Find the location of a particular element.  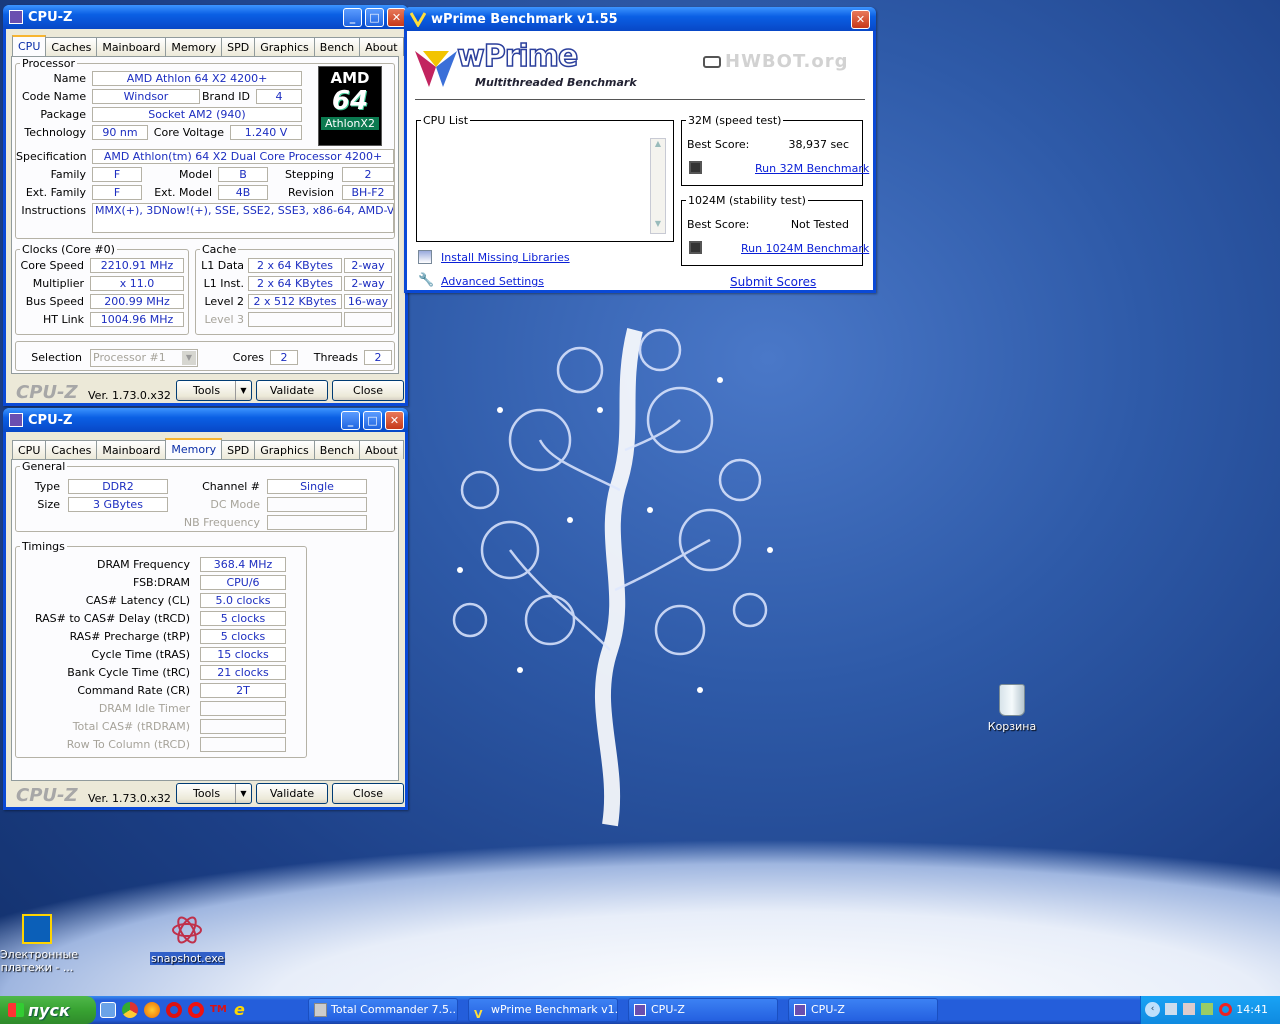

scroll-down-arrow-icon: ▼ is located at coordinates (658, 226).